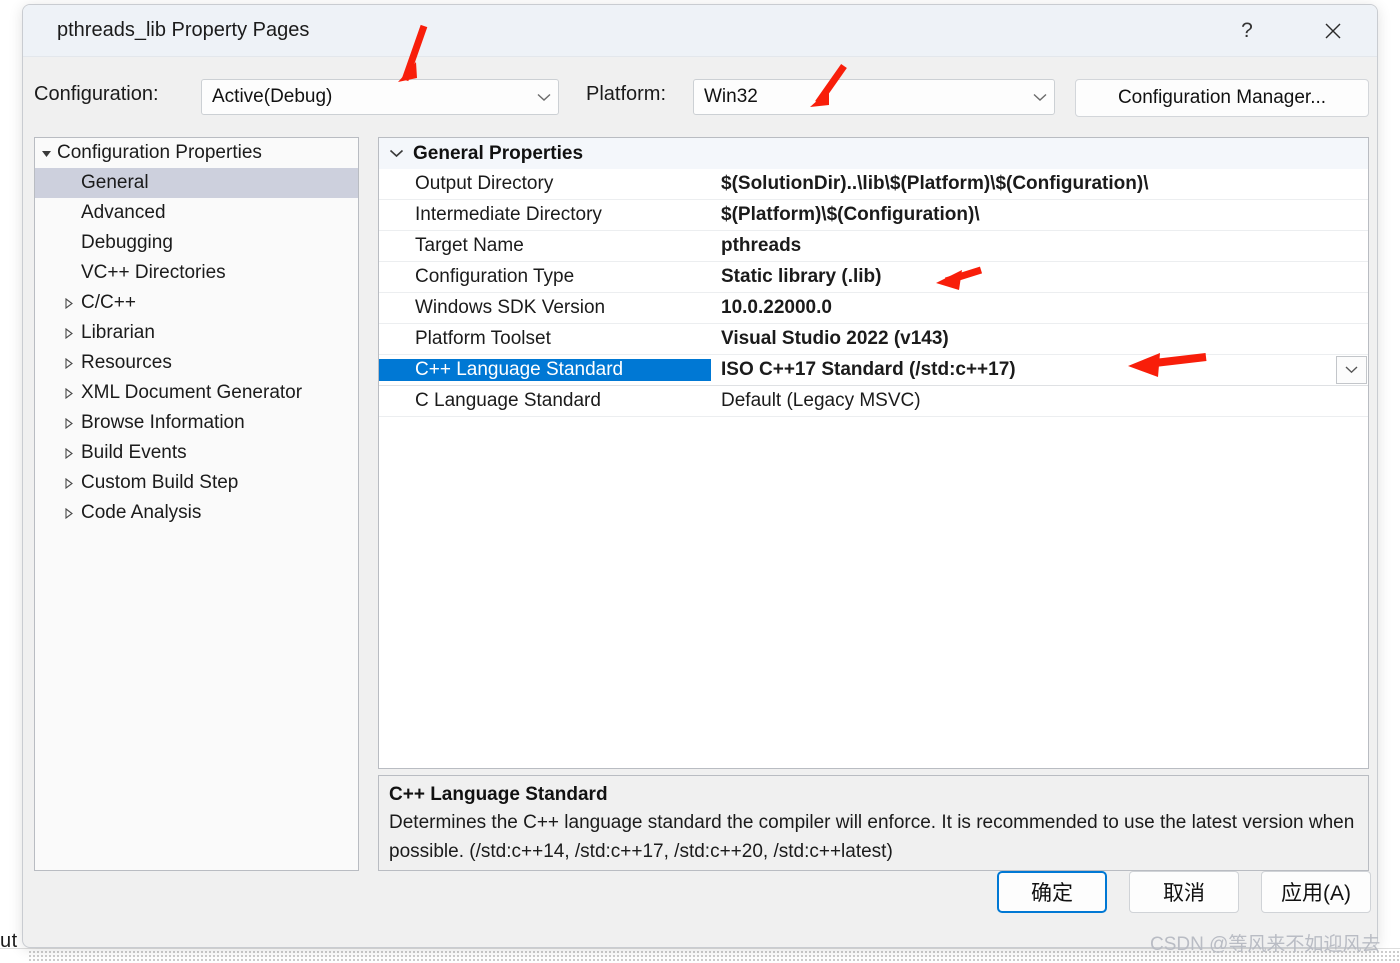 This screenshot has width=1400, height=963. I want to click on help-icon: ?, so click(1247, 31).